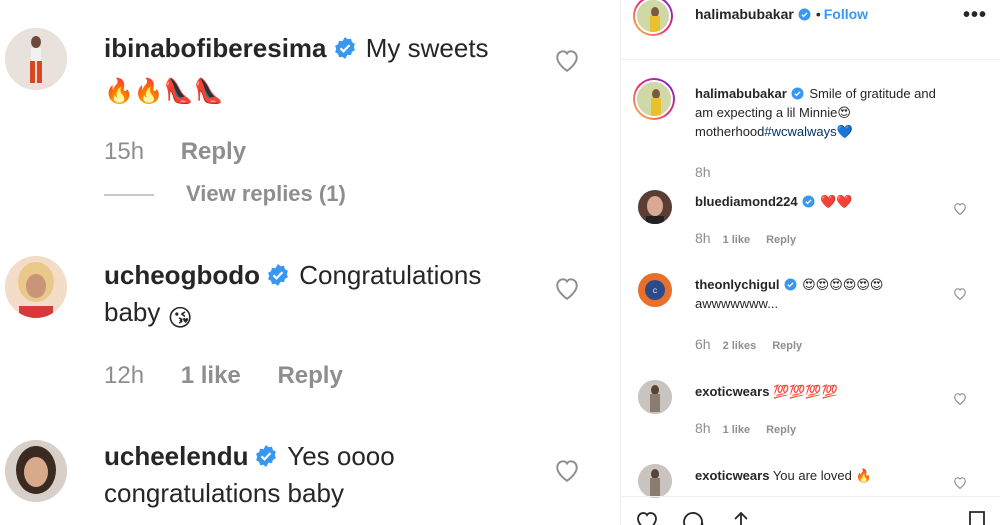 This screenshot has height=525, width=1000. Describe the element at coordinates (703, 344) in the screenshot. I see `timestamp: 6h` at that location.